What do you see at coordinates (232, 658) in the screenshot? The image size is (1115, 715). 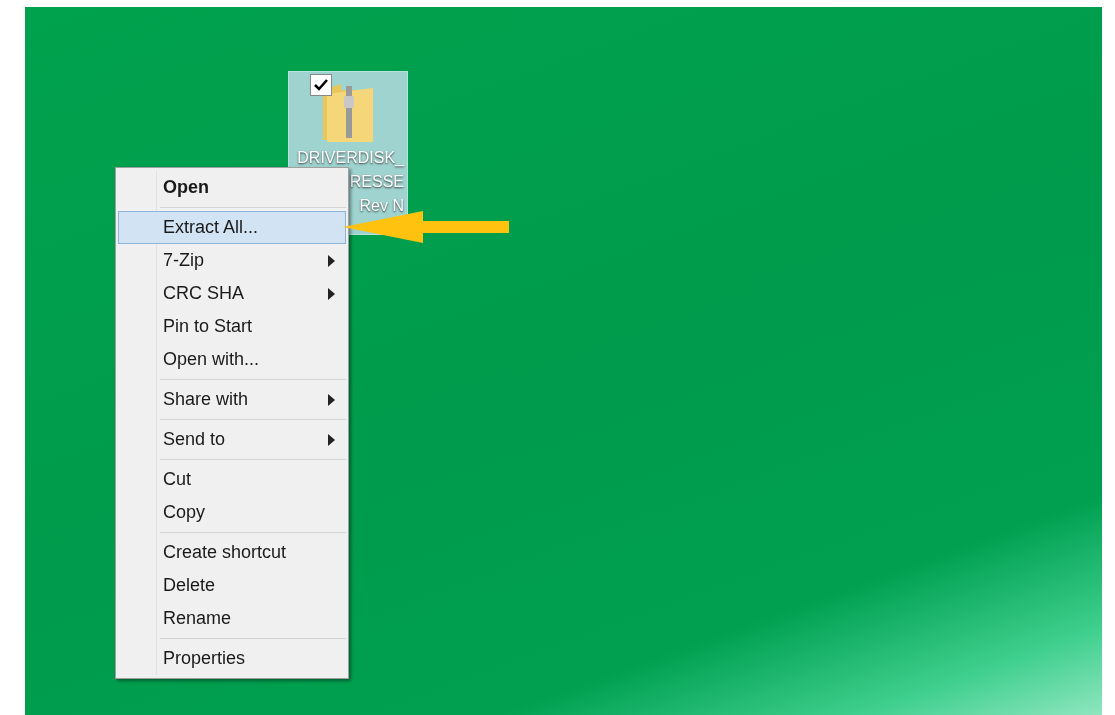 I see `menu-item: Properties` at bounding box center [232, 658].